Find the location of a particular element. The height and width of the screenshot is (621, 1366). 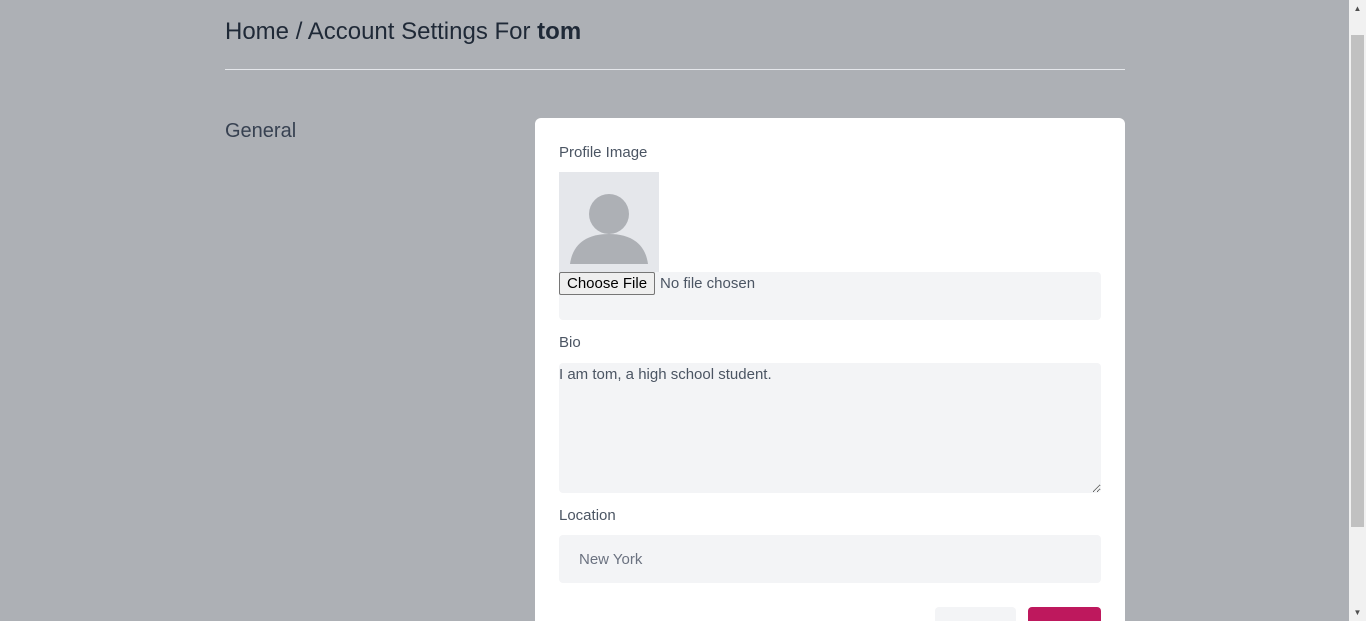

vertical-scrollbar: ▲ ▼ is located at coordinates (1357, 310).